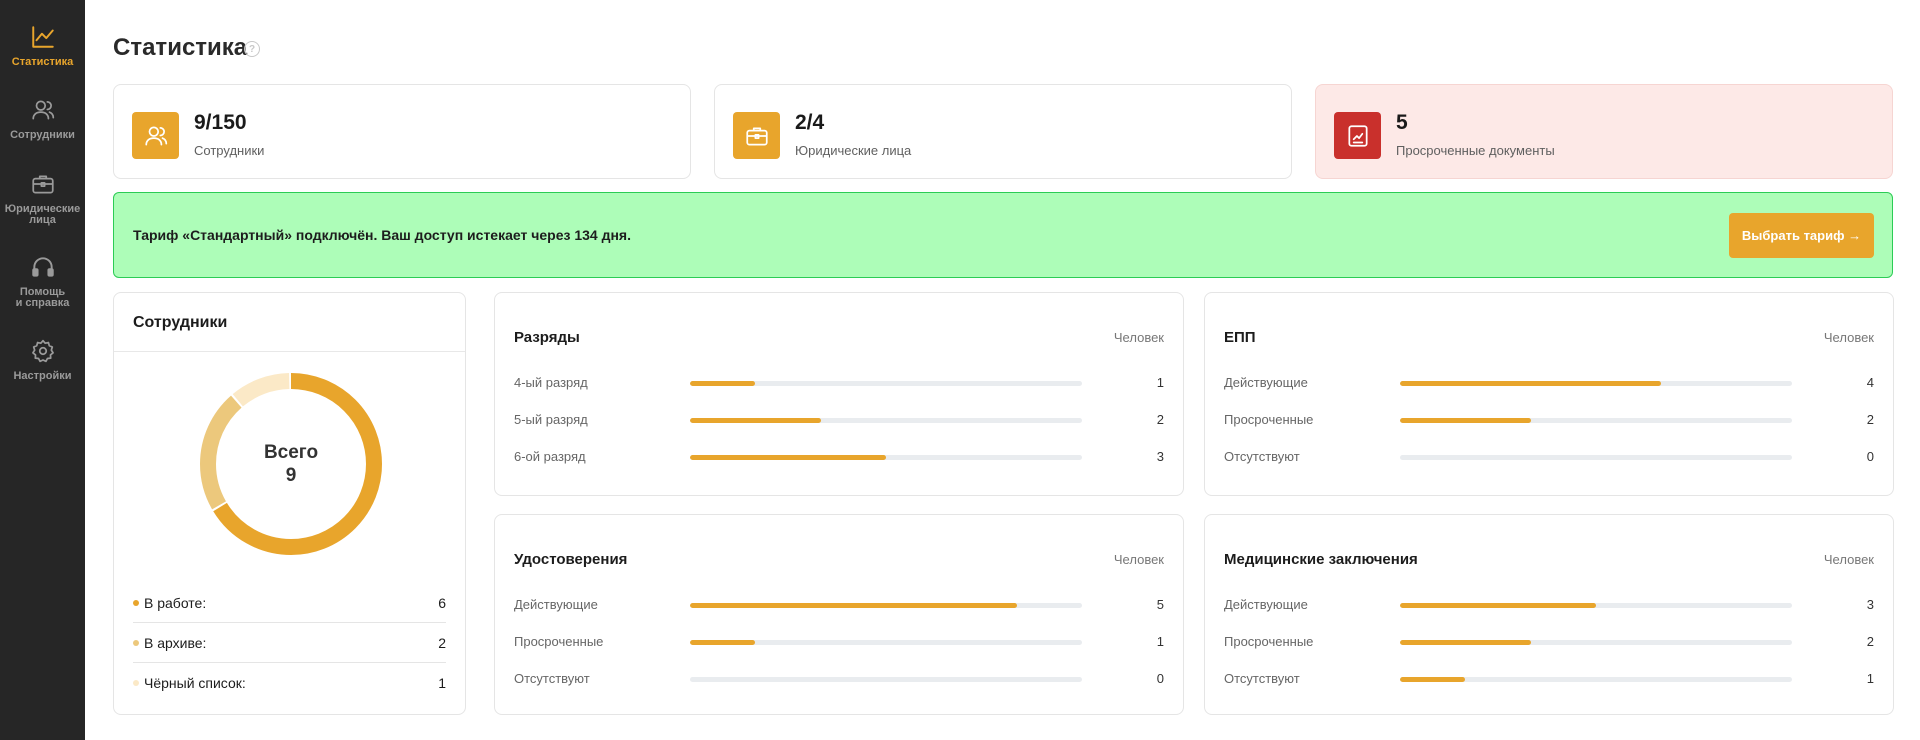  Describe the element at coordinates (810, 122) in the screenshot. I see `stat-value: 2/4` at that location.